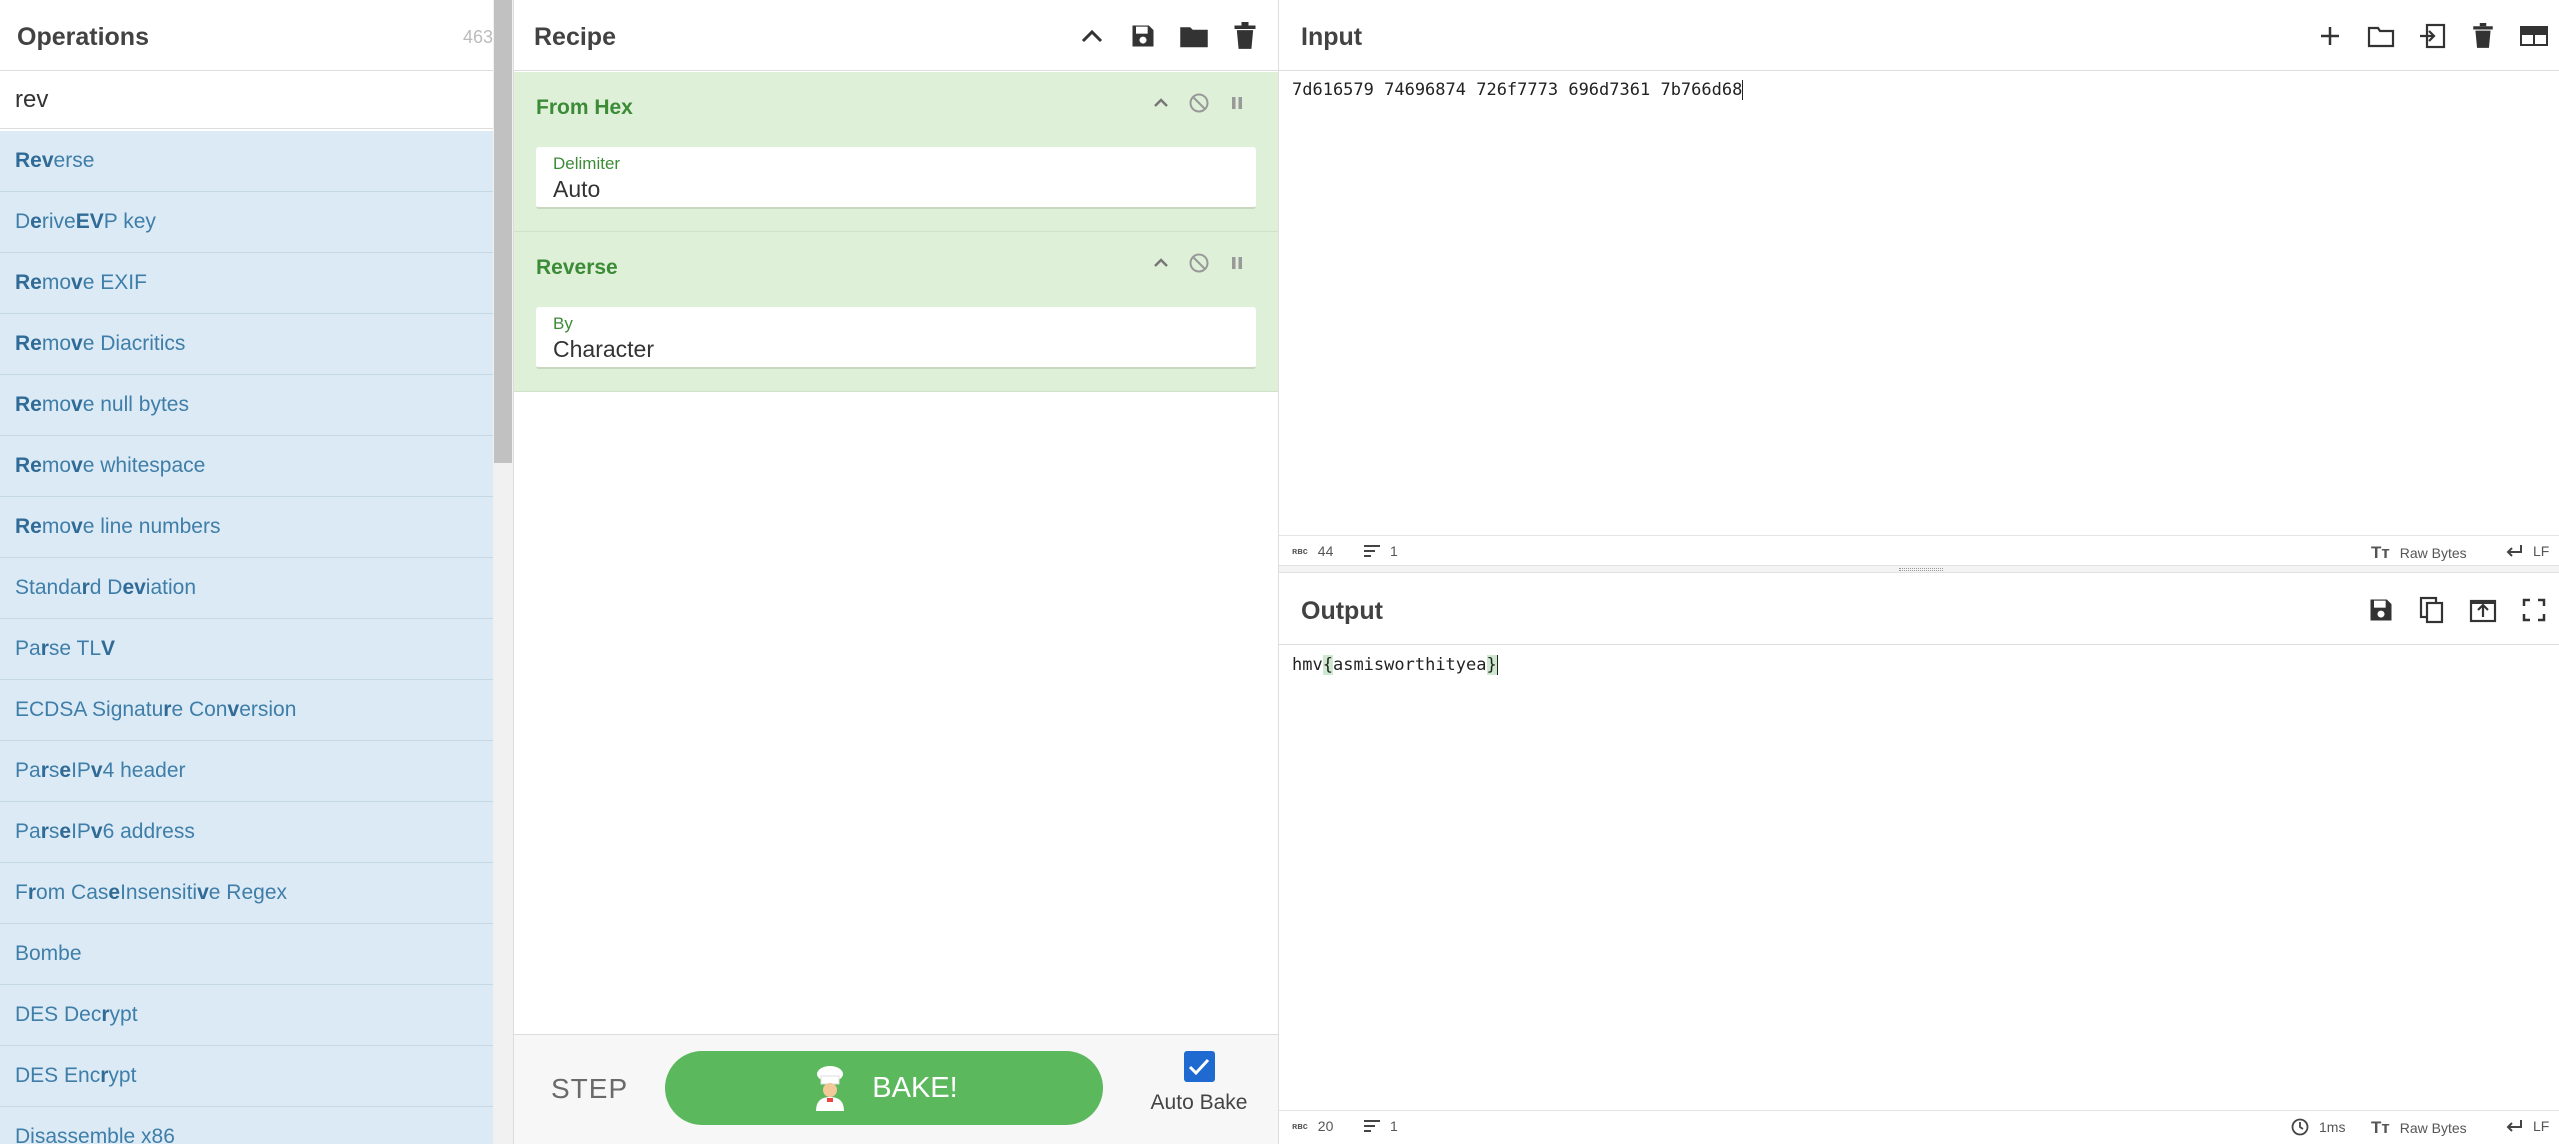  I want to click on output-eol-label: LF, so click(2541, 1126).